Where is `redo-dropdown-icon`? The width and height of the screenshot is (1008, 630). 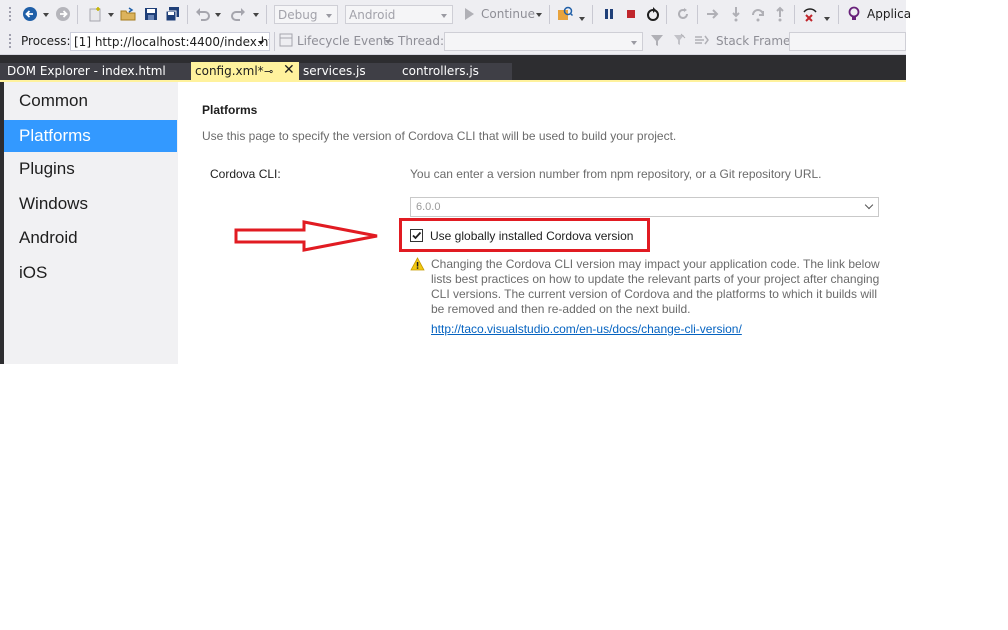 redo-dropdown-icon is located at coordinates (256, 15).